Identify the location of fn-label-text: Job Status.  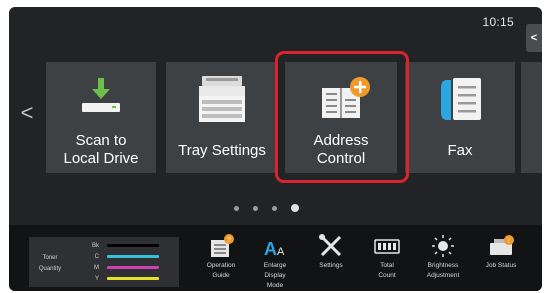
(501, 265).